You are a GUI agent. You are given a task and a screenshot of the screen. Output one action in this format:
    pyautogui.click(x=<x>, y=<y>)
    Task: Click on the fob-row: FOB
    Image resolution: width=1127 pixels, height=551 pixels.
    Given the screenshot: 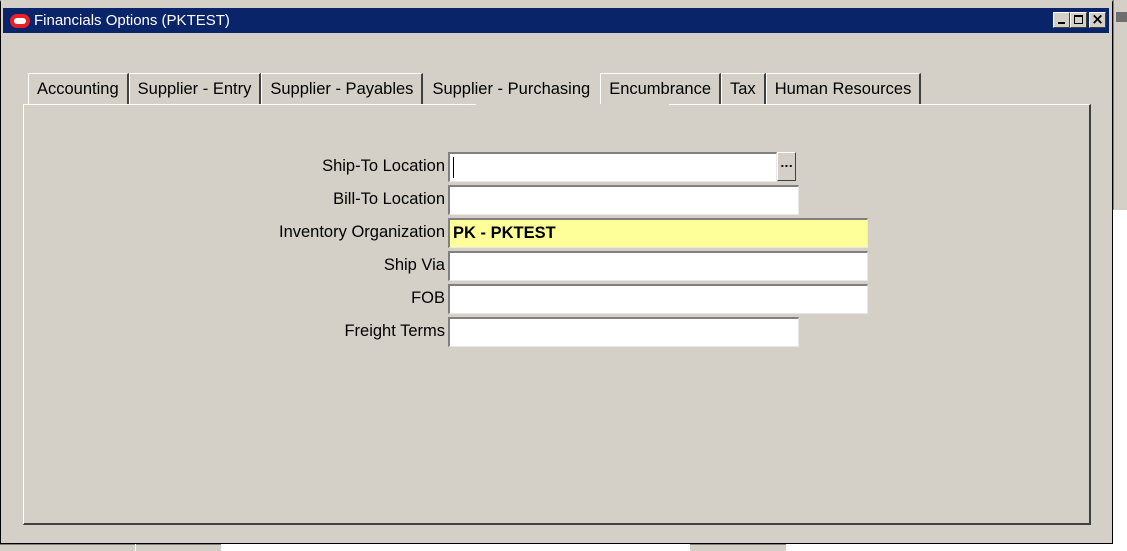 What is the action you would take?
    pyautogui.click(x=558, y=298)
    